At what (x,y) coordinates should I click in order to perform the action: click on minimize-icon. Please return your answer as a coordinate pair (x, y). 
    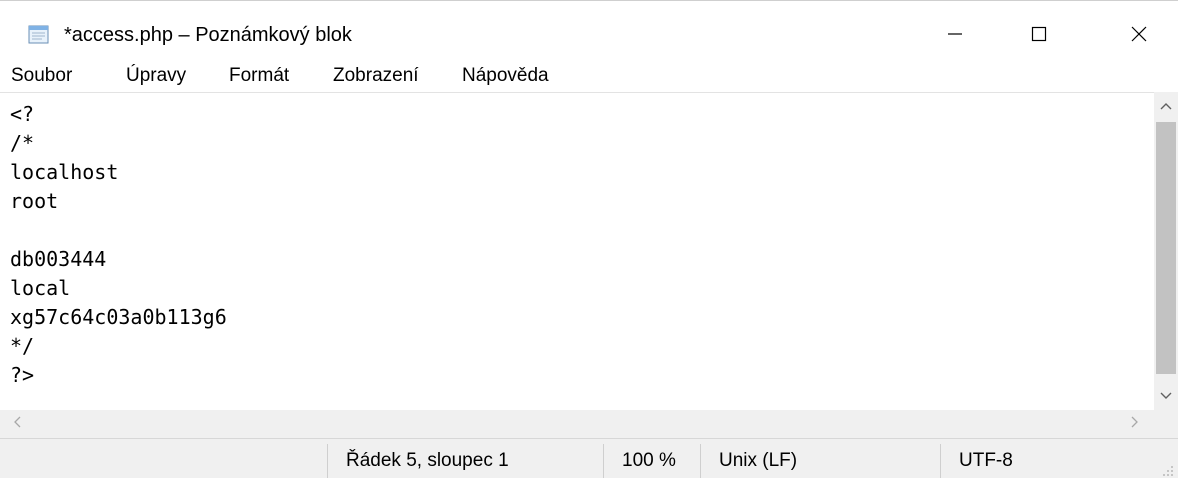
    Looking at the image, I should click on (955, 34).